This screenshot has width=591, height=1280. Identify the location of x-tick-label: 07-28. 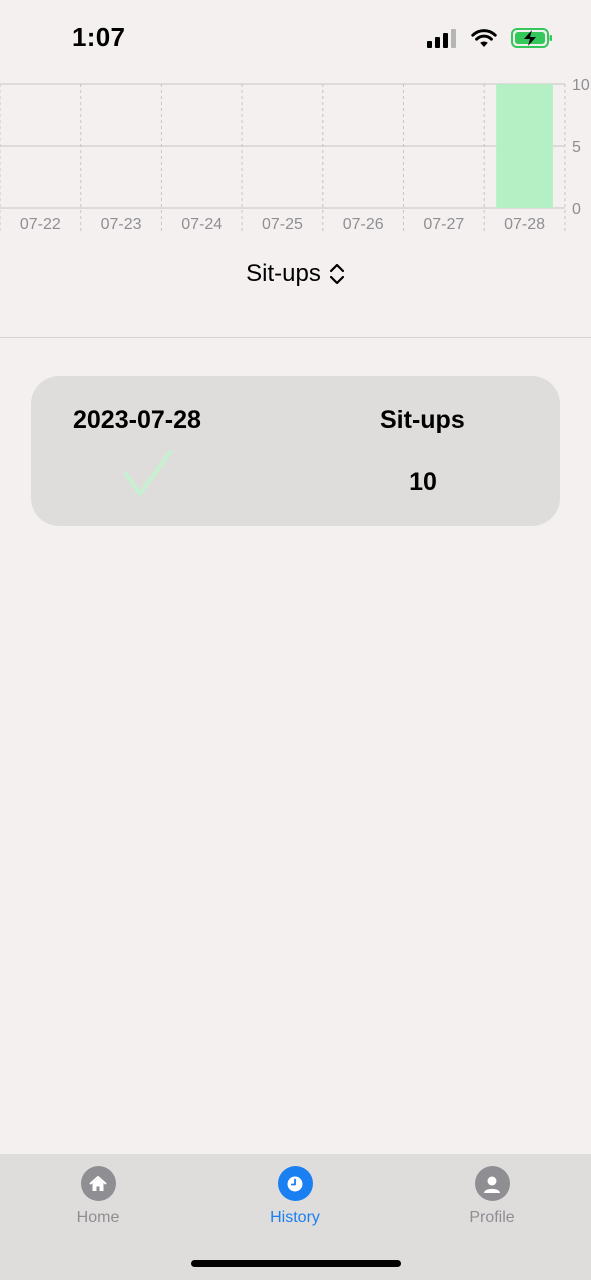
(524, 224).